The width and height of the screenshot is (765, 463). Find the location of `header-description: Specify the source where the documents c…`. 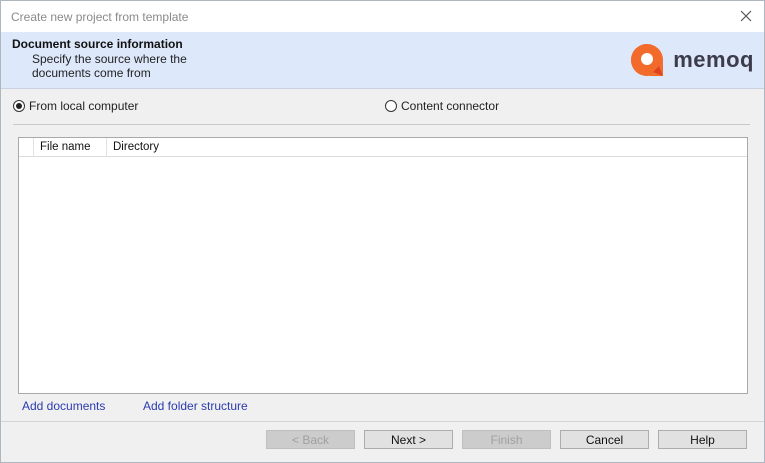

header-description: Specify the source where the documents c… is located at coordinates (109, 66).